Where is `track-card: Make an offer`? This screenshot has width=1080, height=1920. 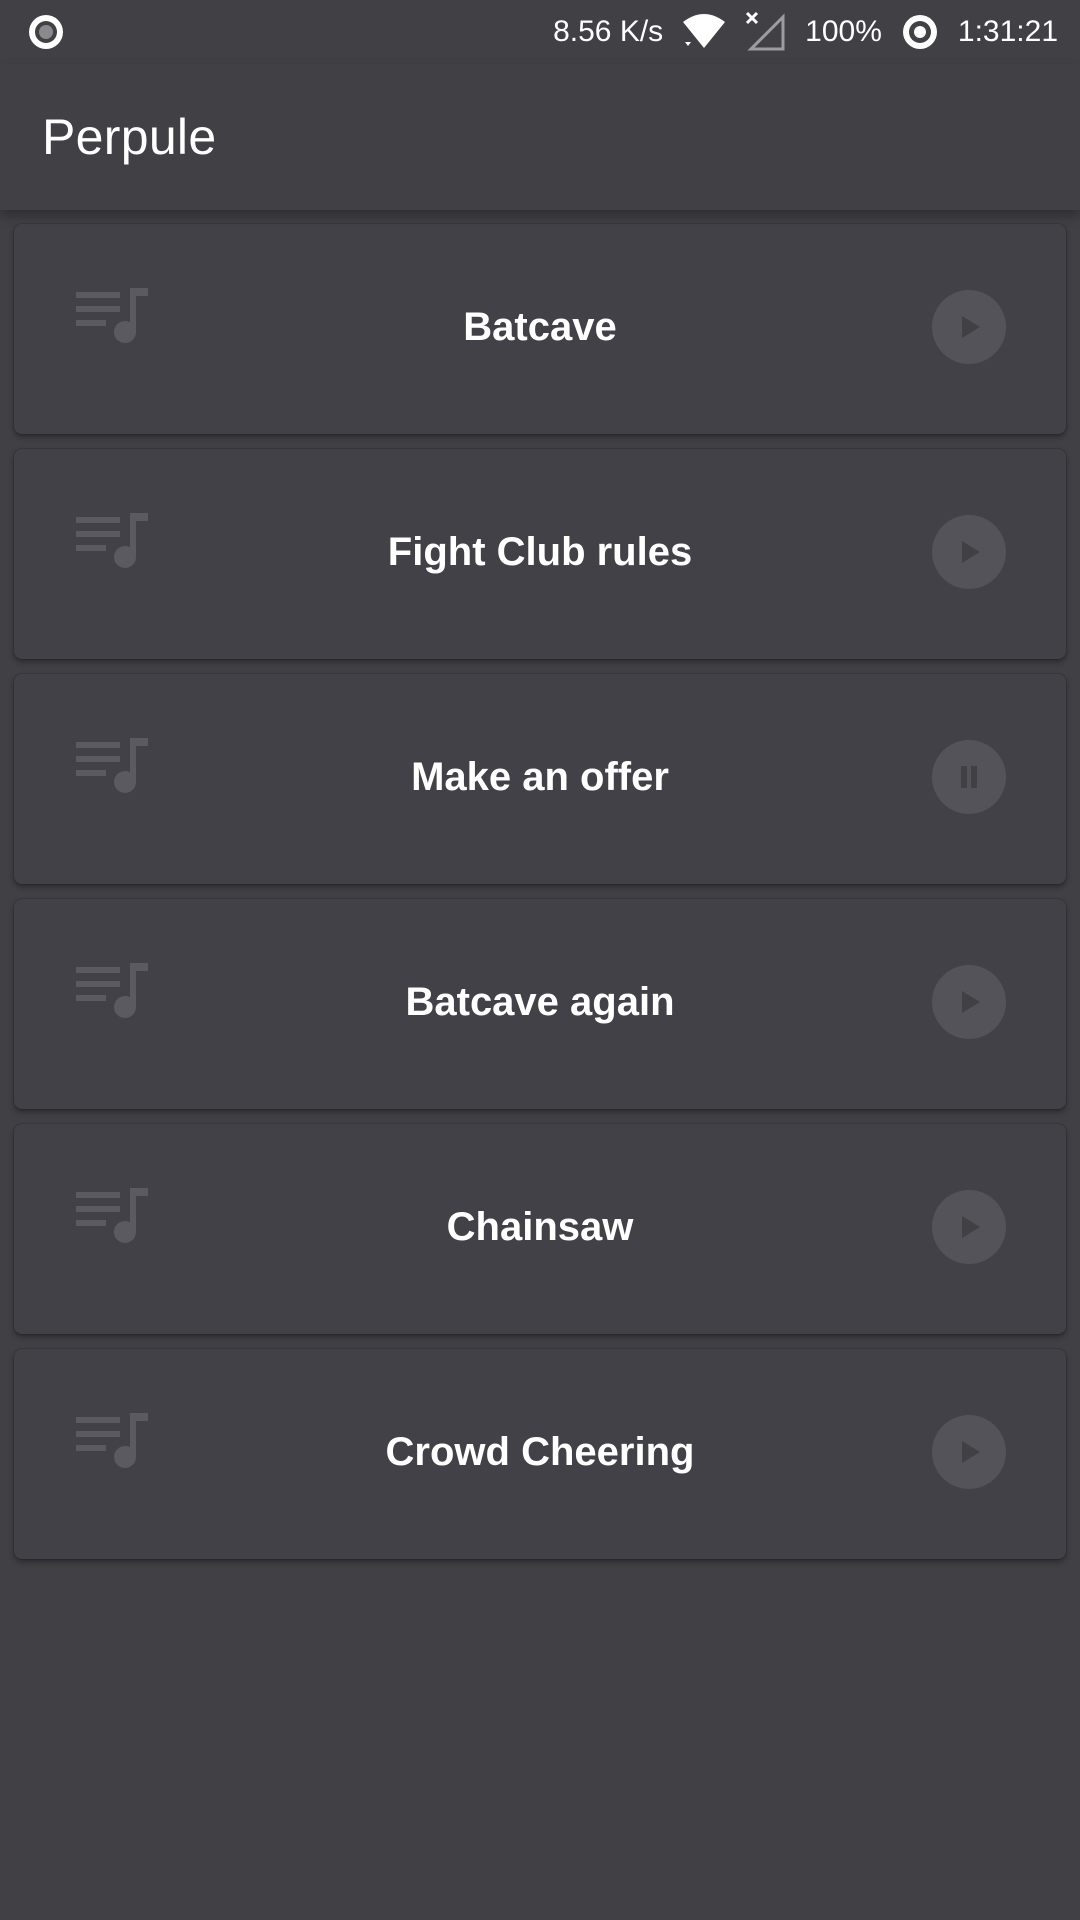 track-card: Make an offer is located at coordinates (540, 779).